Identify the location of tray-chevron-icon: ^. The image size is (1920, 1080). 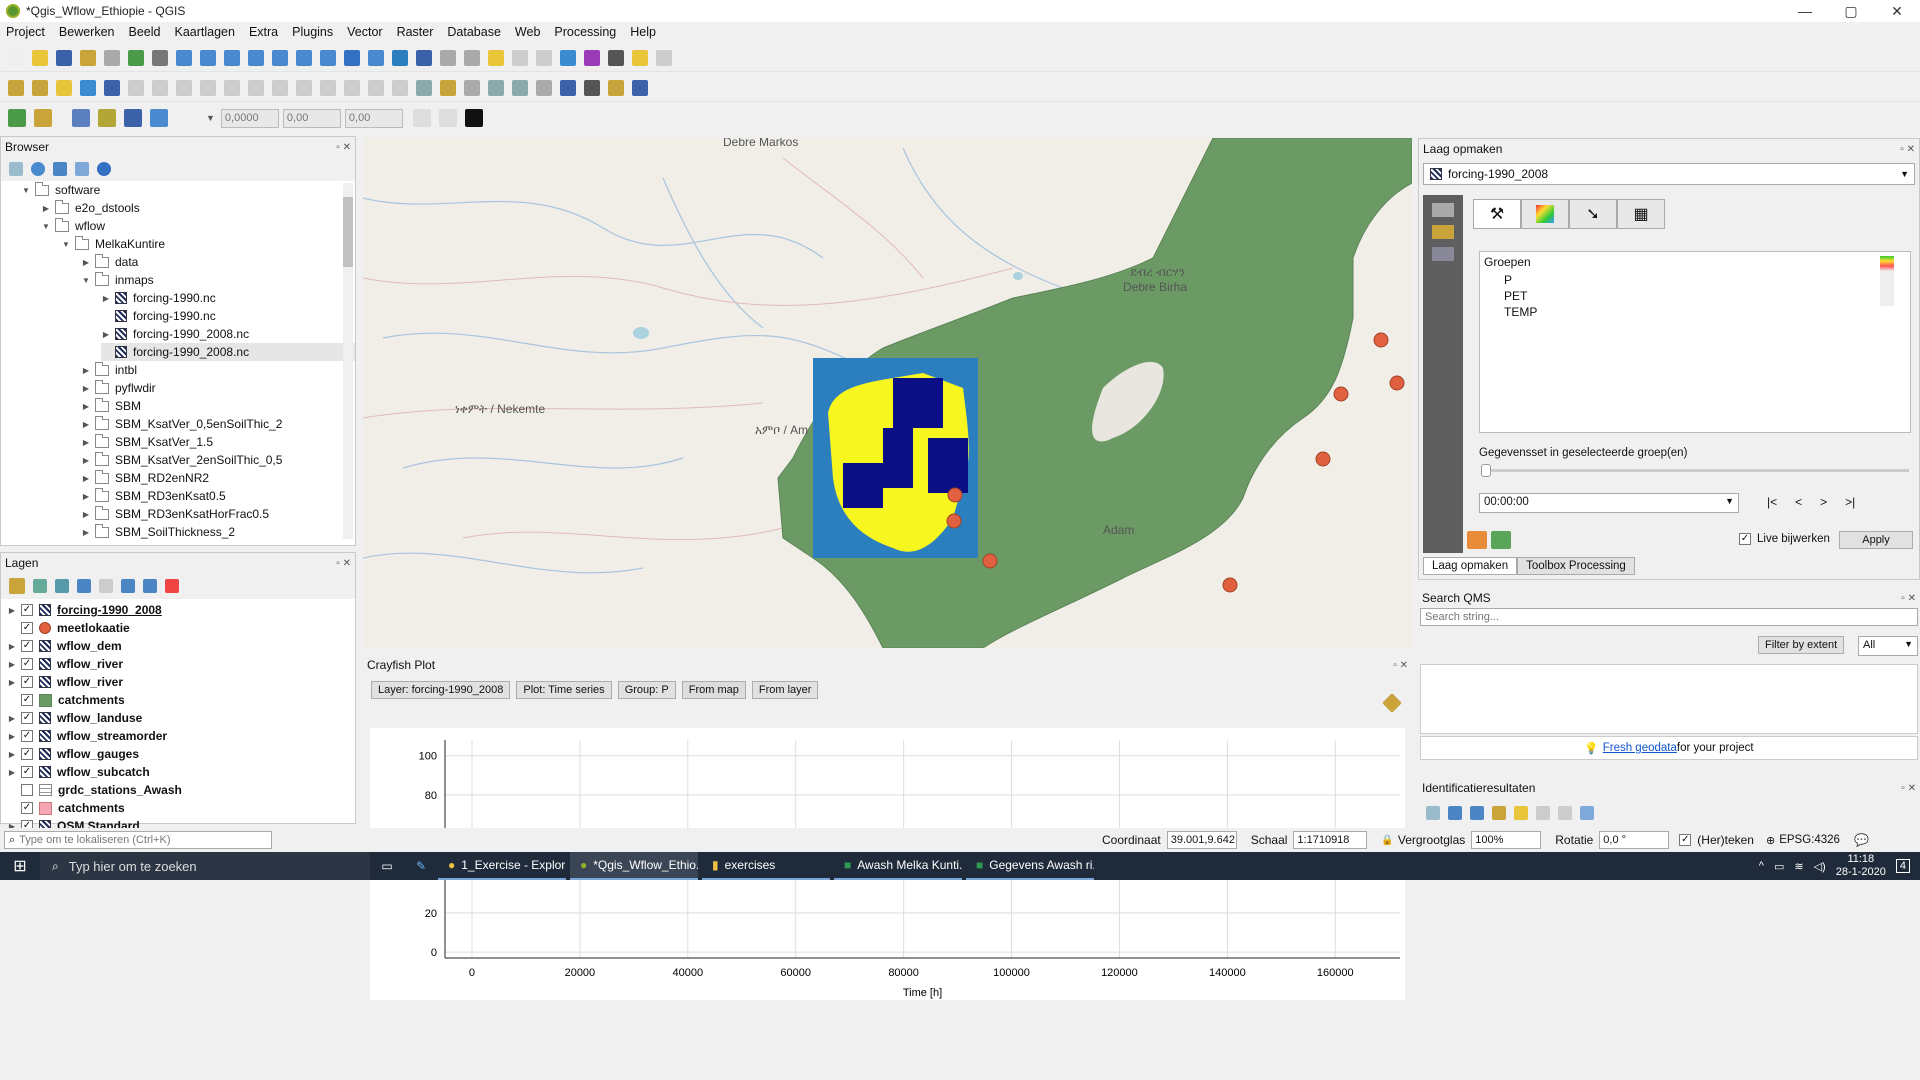
(1761, 866).